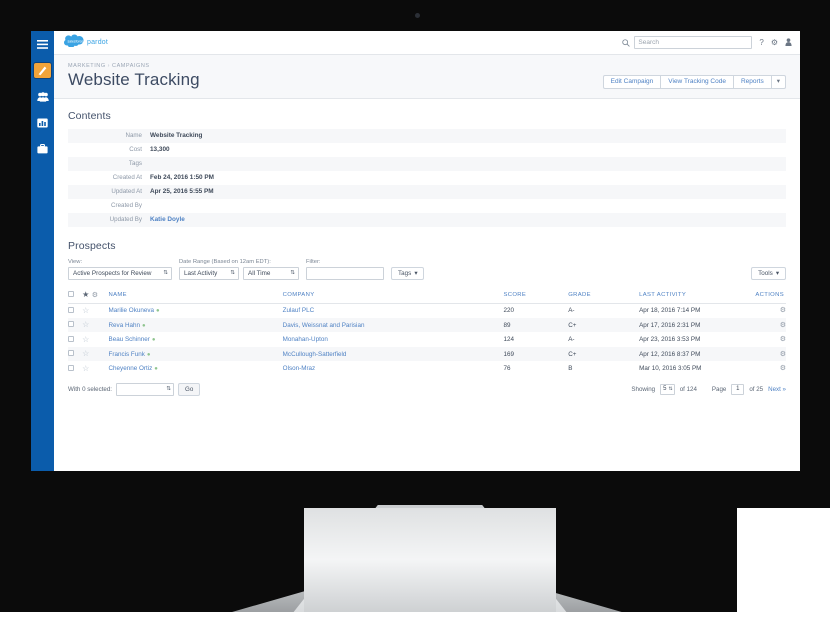 Image resolution: width=830 pixels, height=623 pixels. What do you see at coordinates (393, 295) in the screenshot?
I see `column-header-company: COMPANY` at bounding box center [393, 295].